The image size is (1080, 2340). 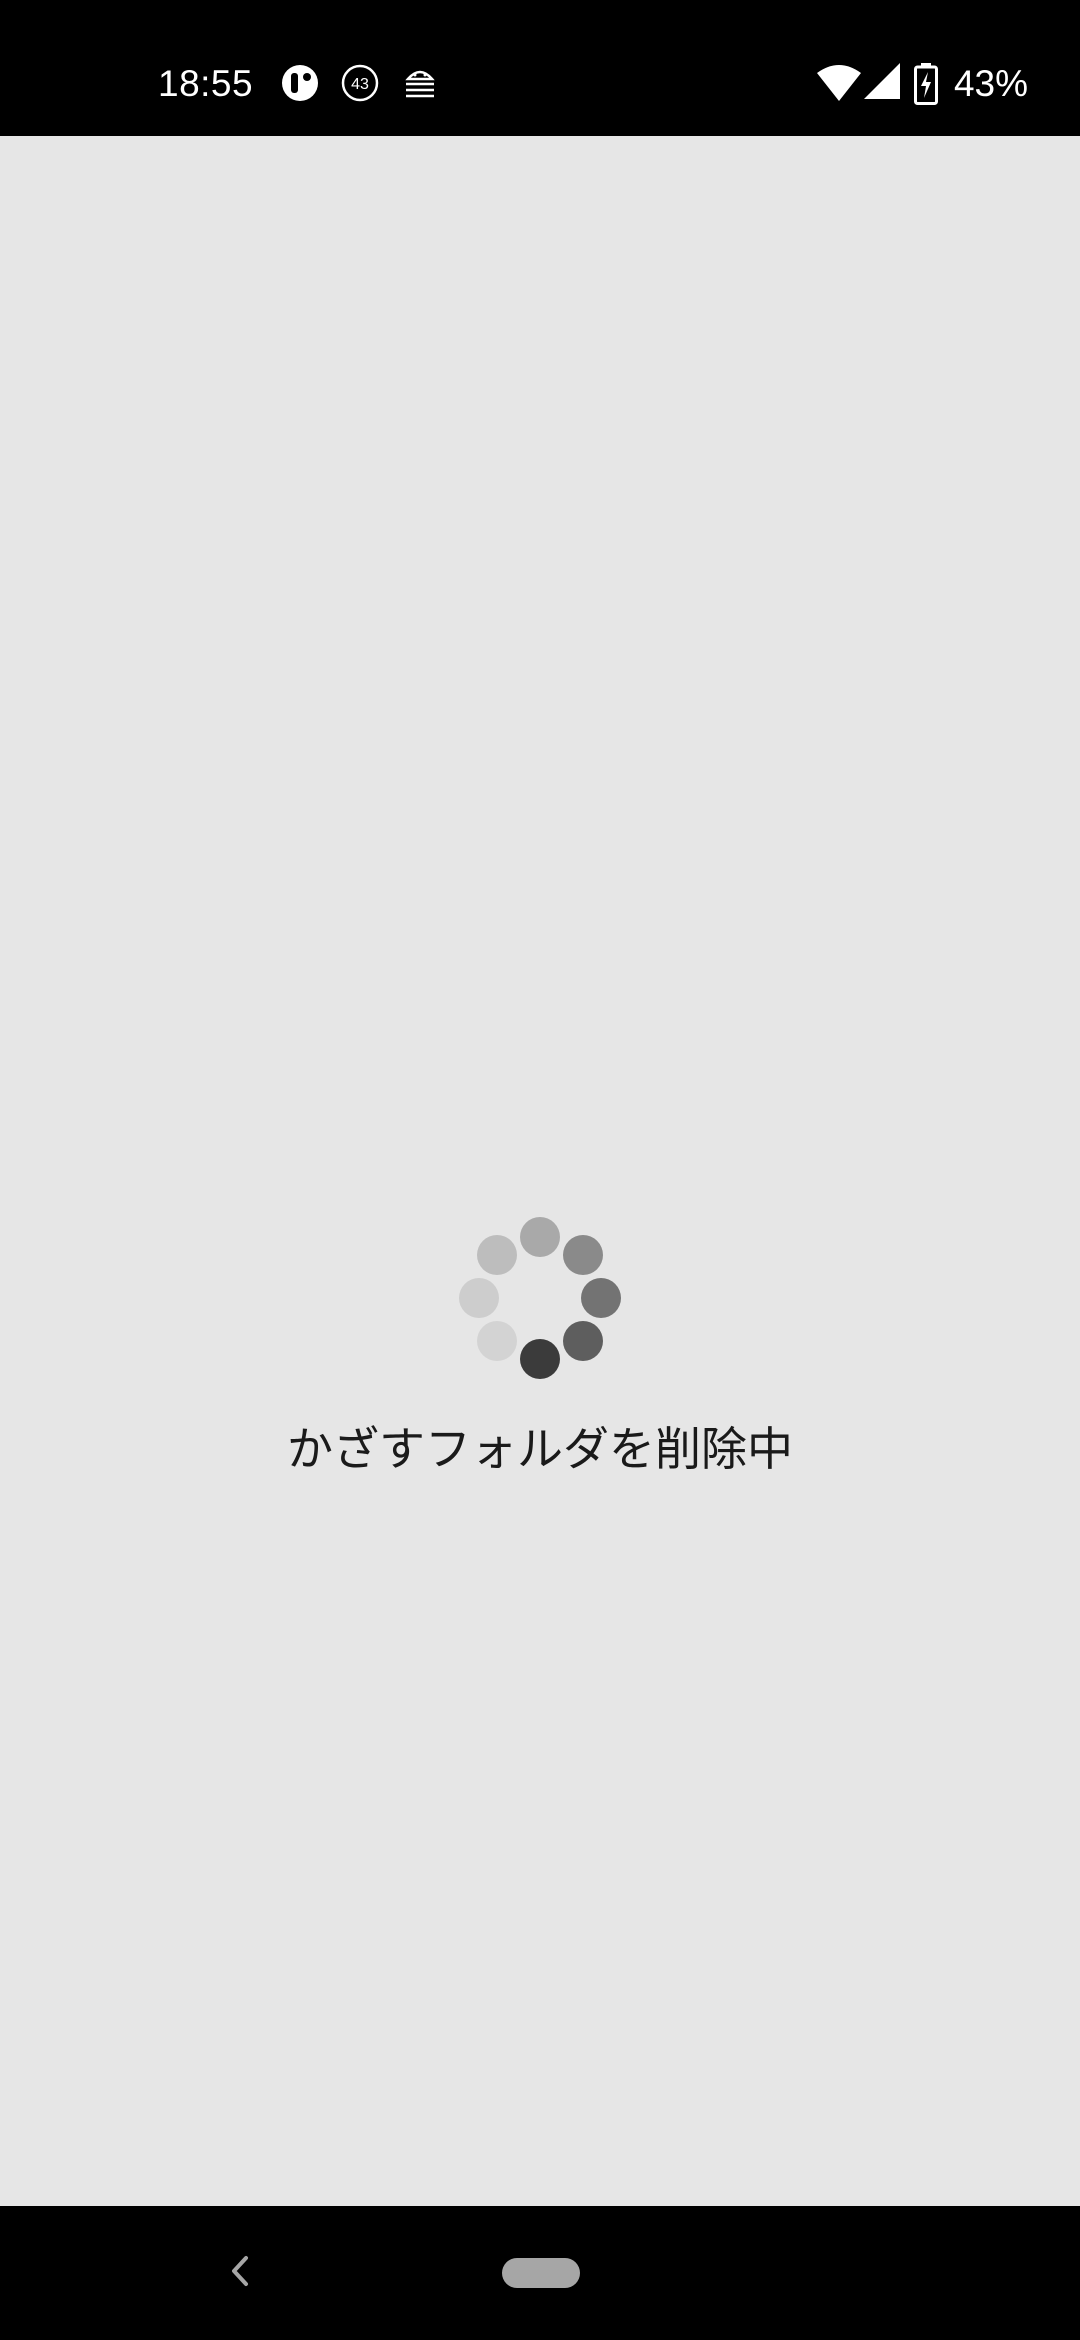 I want to click on loading-message: かざすフォルダを削除中, so click(x=540, y=1449).